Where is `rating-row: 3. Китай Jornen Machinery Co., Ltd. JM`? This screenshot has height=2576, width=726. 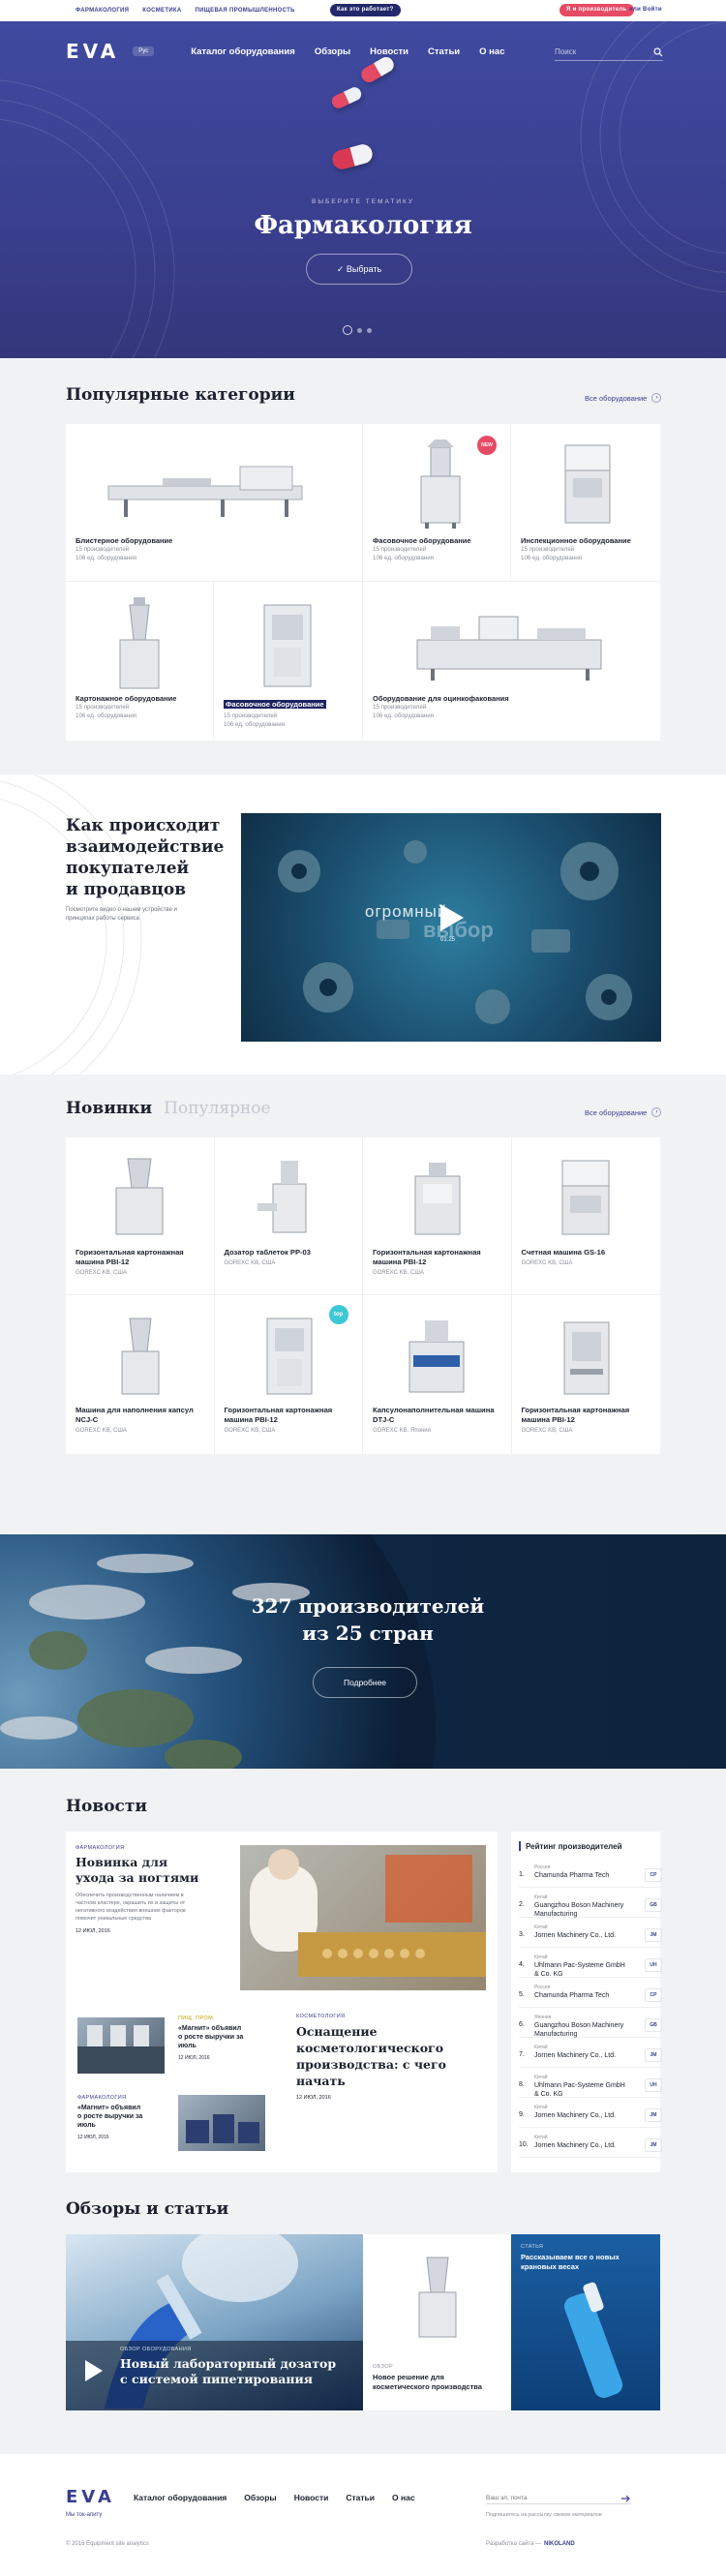 rating-row: 3. Китай Jornen Machinery Co., Ltd. JM is located at coordinates (590, 1935).